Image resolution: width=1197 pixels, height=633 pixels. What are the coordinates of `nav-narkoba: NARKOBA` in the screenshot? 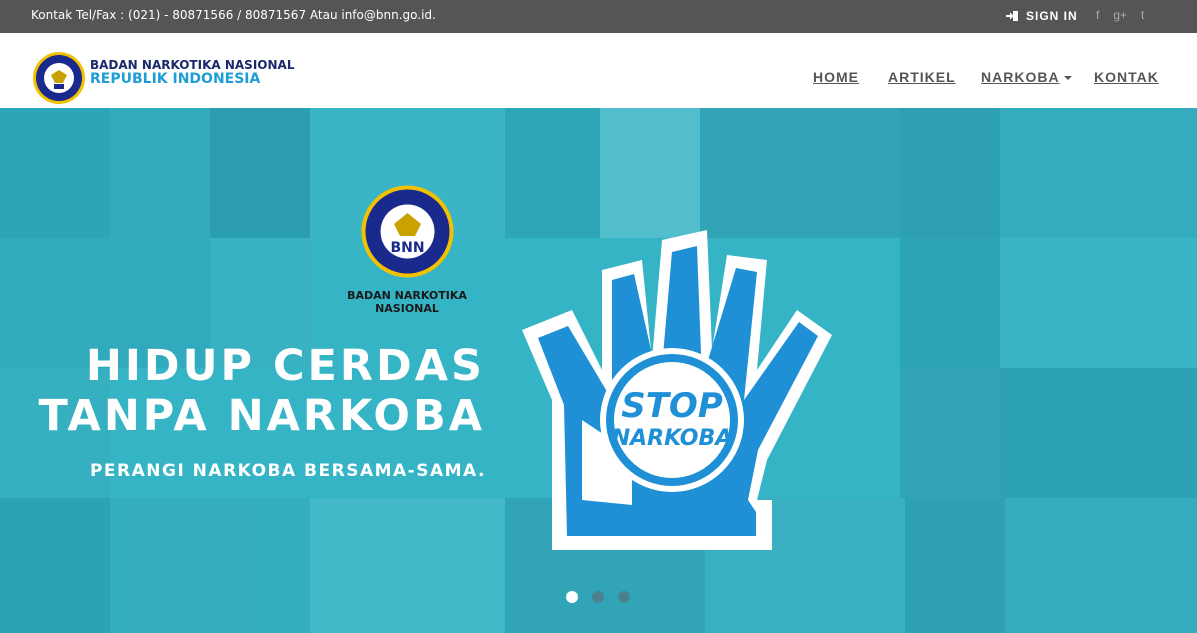 It's located at (1026, 77).